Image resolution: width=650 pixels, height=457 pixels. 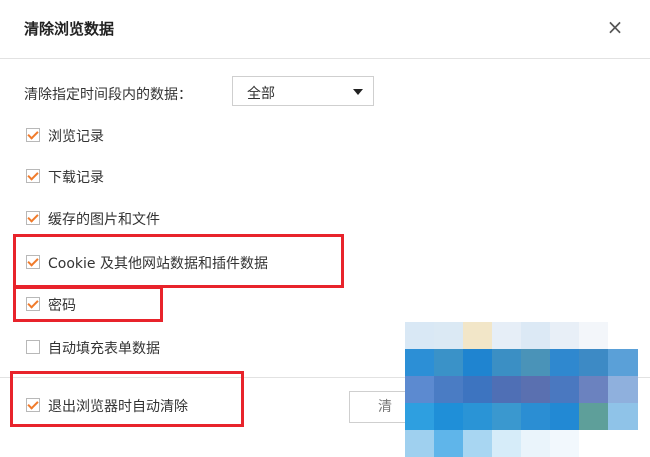 What do you see at coordinates (76, 178) in the screenshot?
I see `option-label: 下载记录` at bounding box center [76, 178].